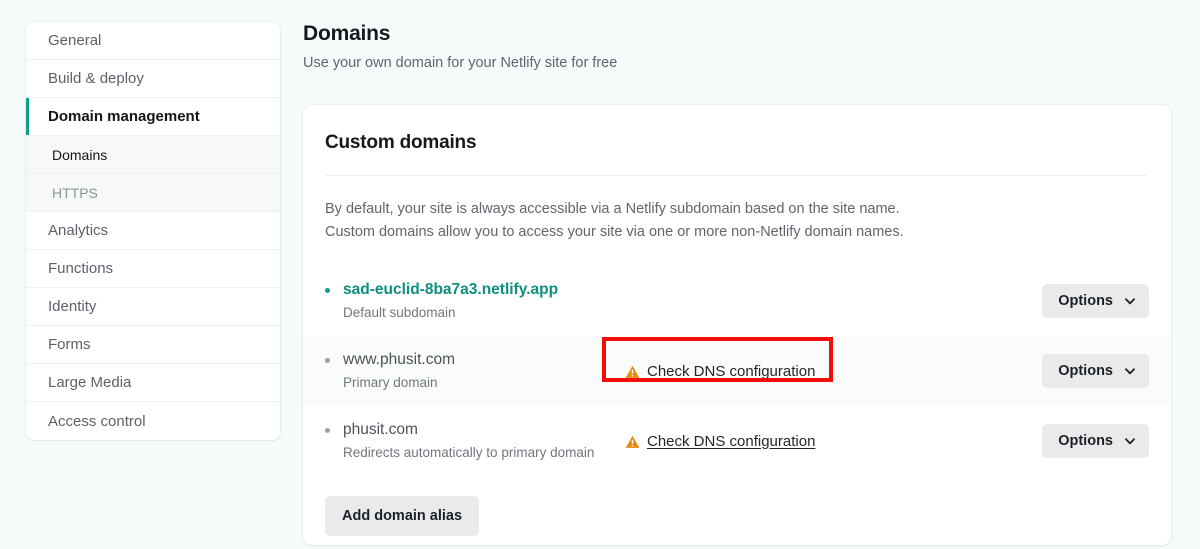 The height and width of the screenshot is (549, 1200). I want to click on sidebar-item-domain-management: Domain management, so click(153, 117).